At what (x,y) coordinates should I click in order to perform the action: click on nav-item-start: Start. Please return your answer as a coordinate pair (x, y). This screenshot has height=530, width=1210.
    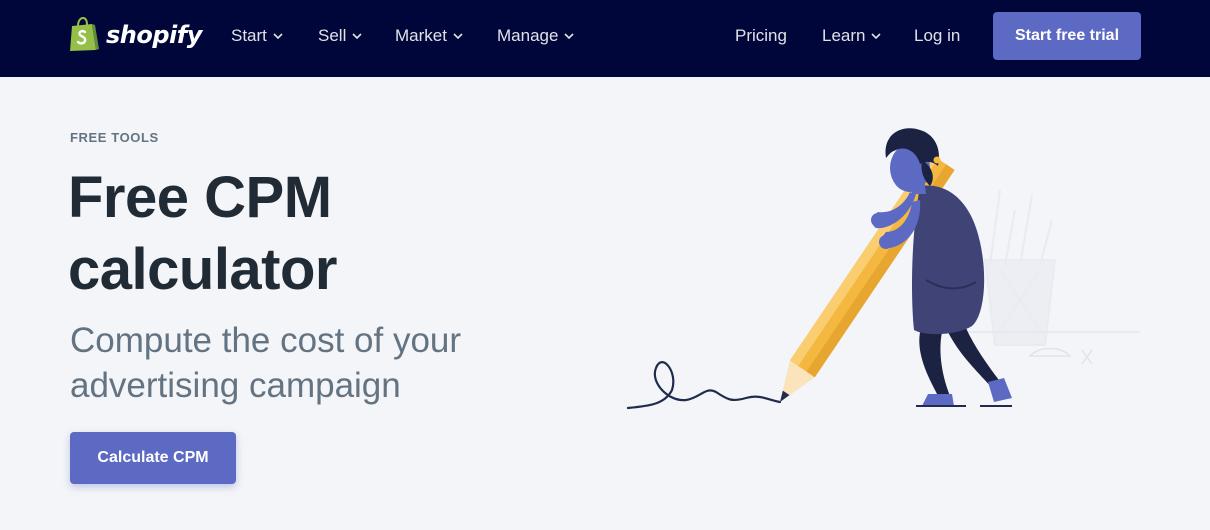
    Looking at the image, I should click on (257, 36).